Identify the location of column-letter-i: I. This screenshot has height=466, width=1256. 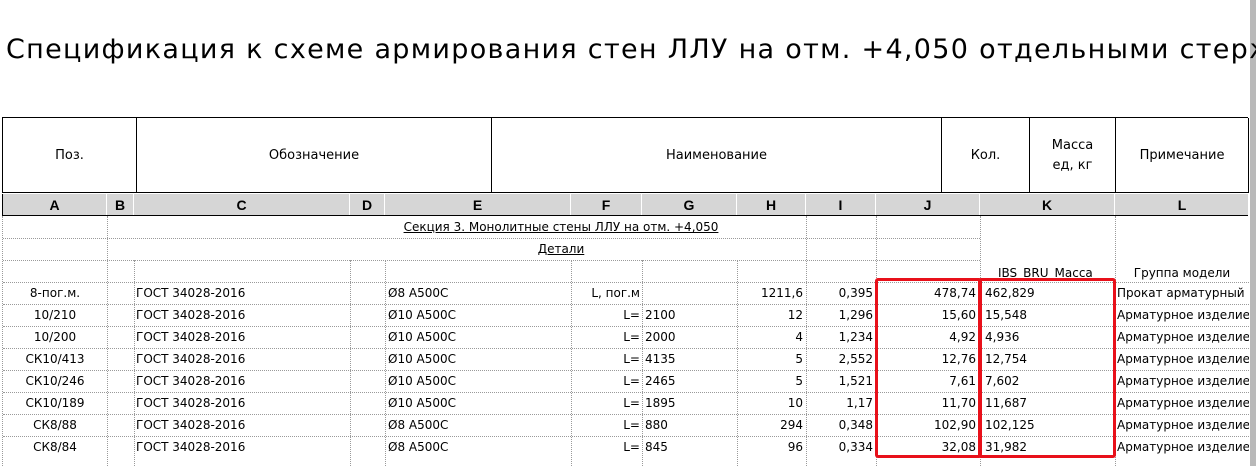
(841, 204).